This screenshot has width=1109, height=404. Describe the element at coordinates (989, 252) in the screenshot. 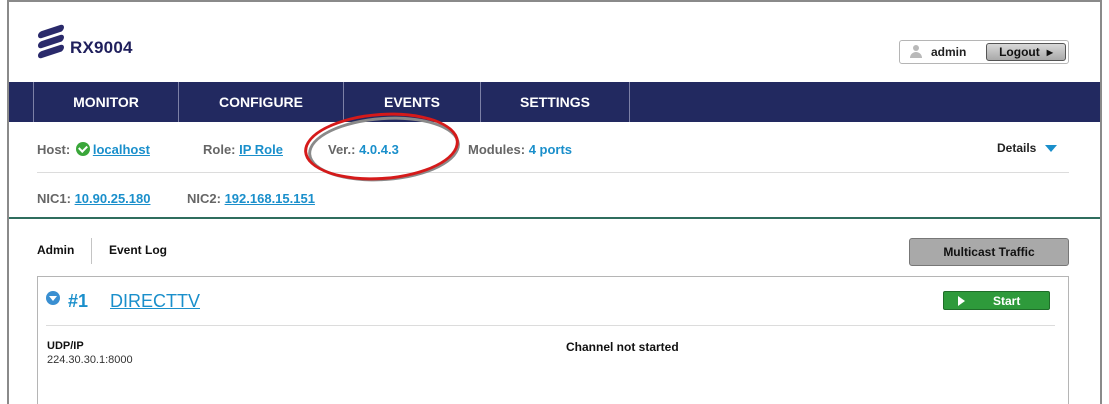

I see `multicast-traffic-button: Multicast Traffic` at that location.